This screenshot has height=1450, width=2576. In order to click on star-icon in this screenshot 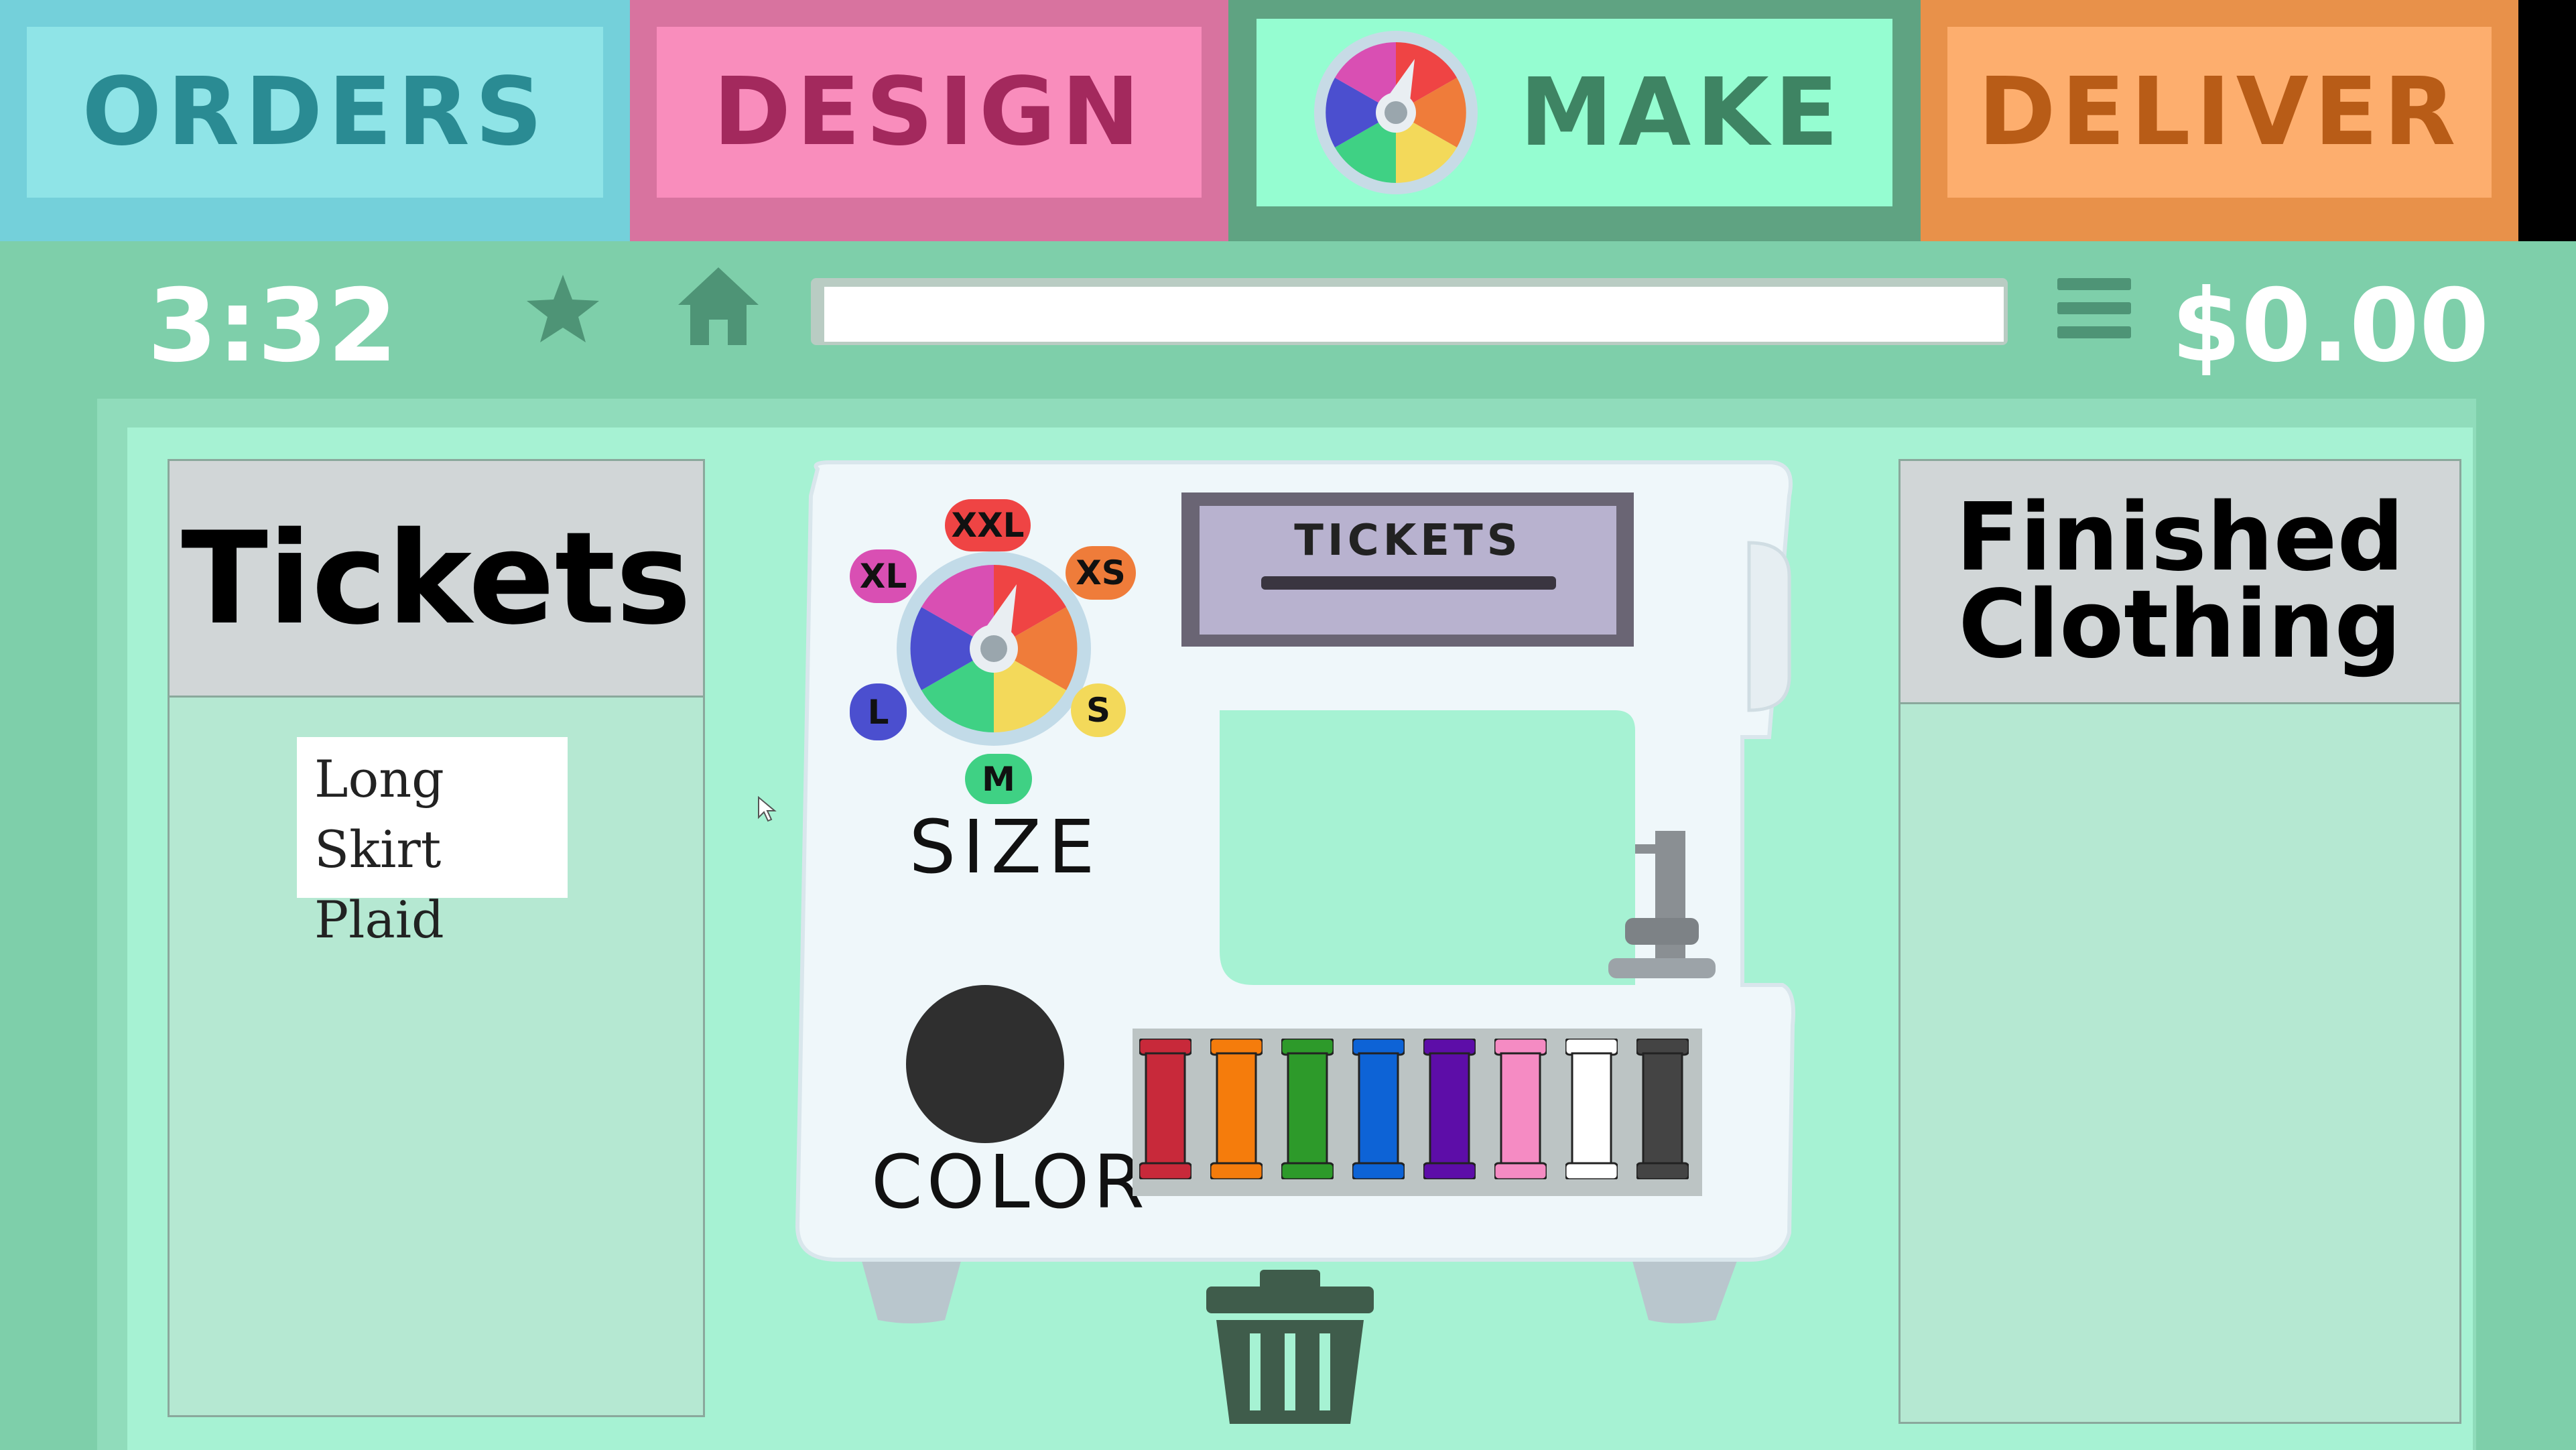, I will do `click(563, 308)`.